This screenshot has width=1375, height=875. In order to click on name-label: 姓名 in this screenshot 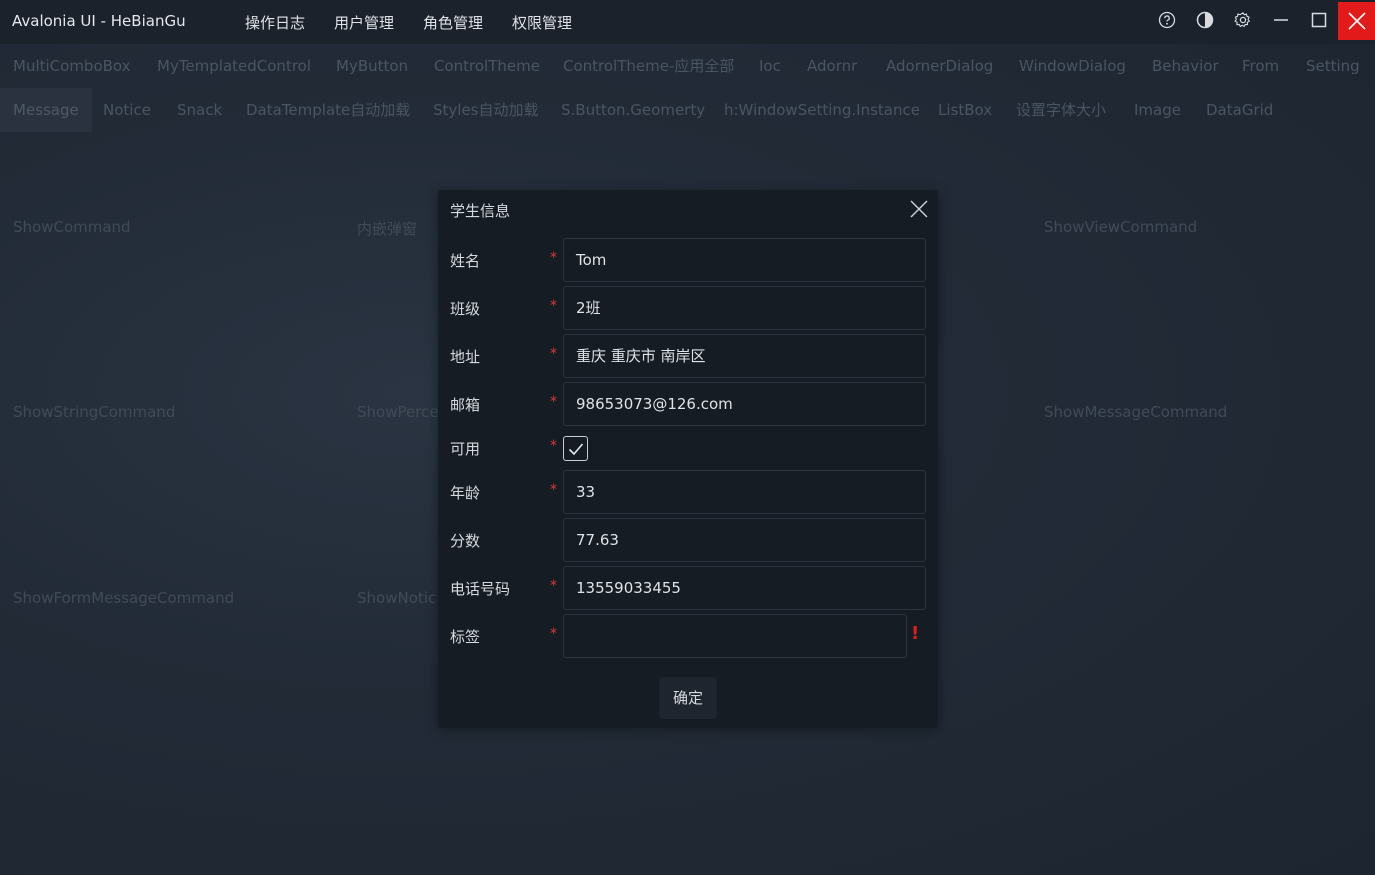, I will do `click(465, 261)`.